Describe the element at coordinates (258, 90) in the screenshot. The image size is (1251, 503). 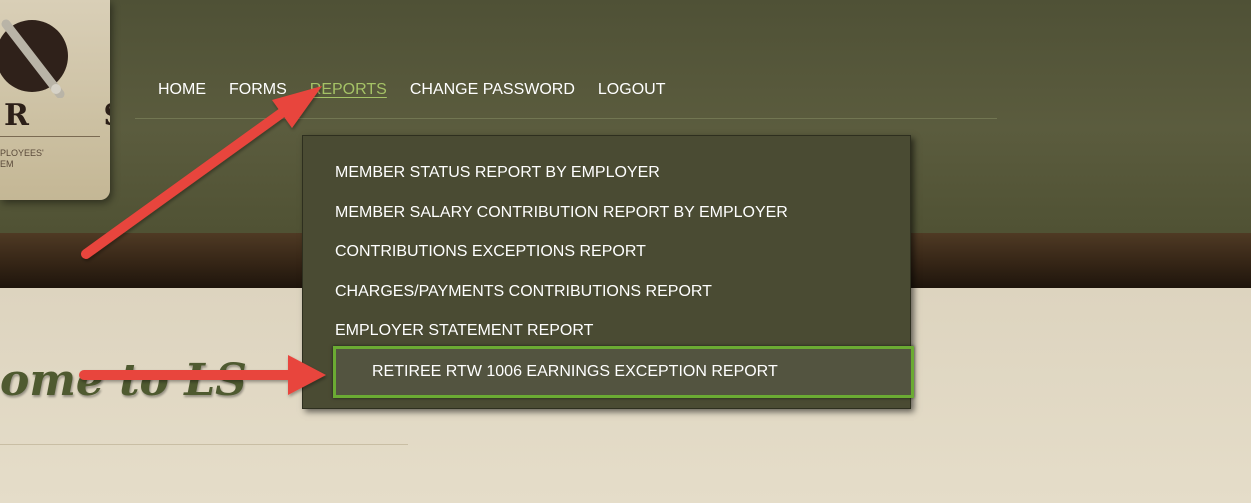
I see `nav-forms: FORMS` at that location.